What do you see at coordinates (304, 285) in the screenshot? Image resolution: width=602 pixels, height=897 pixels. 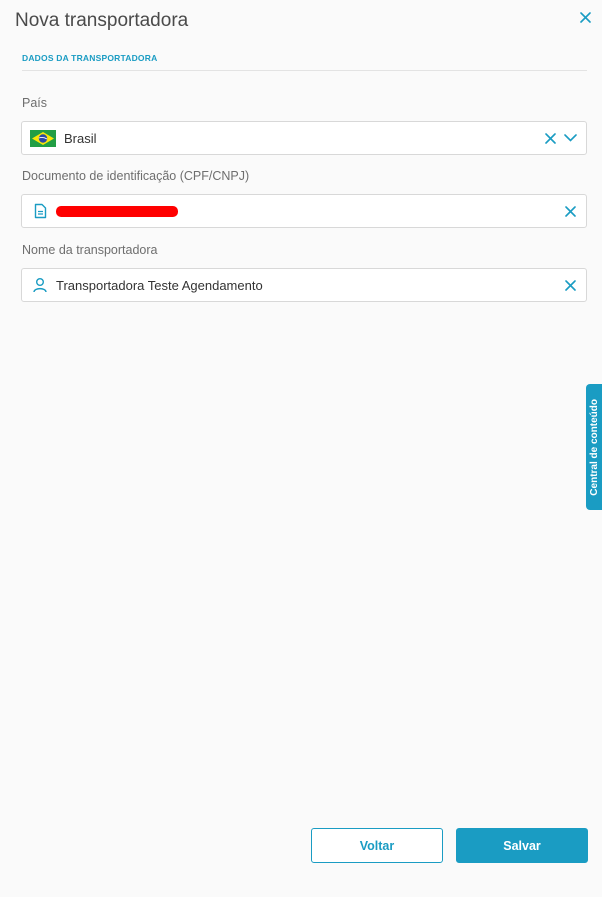 I see `name-input: Transportadora Teste Agendamento` at bounding box center [304, 285].